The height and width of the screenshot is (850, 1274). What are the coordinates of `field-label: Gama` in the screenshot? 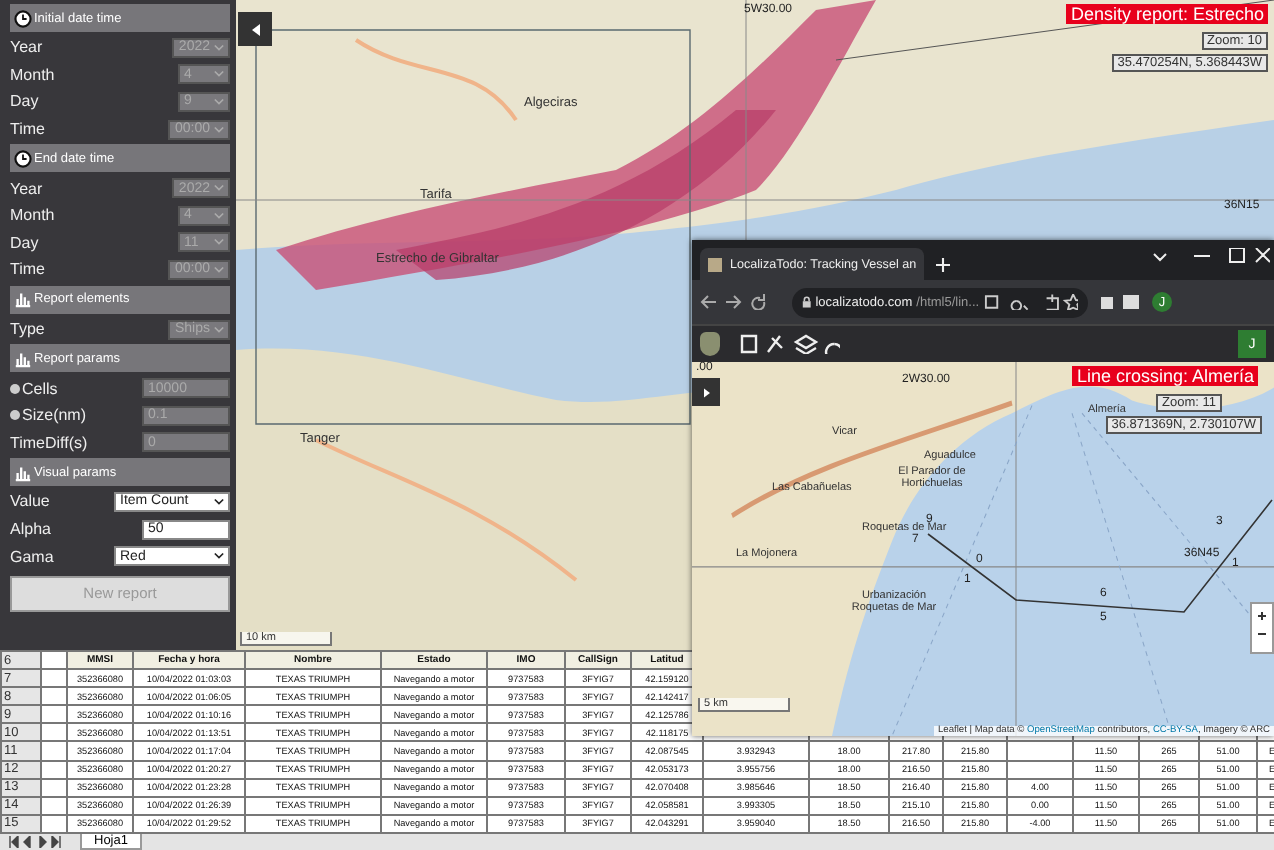 It's located at (33, 556).